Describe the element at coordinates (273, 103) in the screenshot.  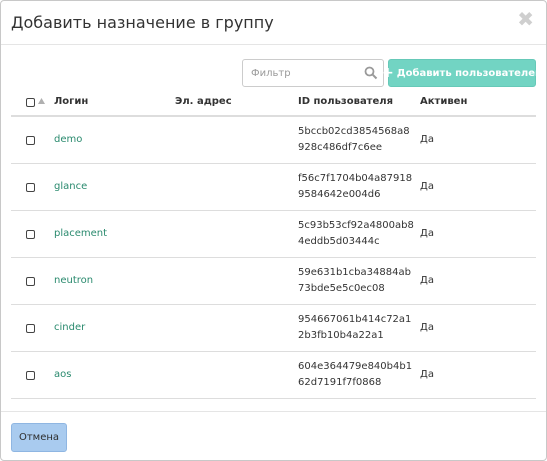
I see `table-header: Логин Эл. адрес ID пользователя Активен` at that location.